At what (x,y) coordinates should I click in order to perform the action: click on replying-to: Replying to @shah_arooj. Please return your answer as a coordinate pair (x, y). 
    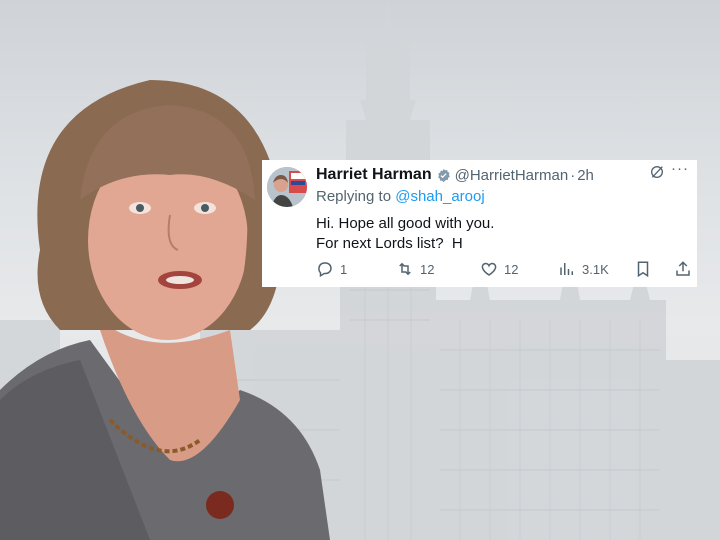
    Looking at the image, I should click on (400, 196).